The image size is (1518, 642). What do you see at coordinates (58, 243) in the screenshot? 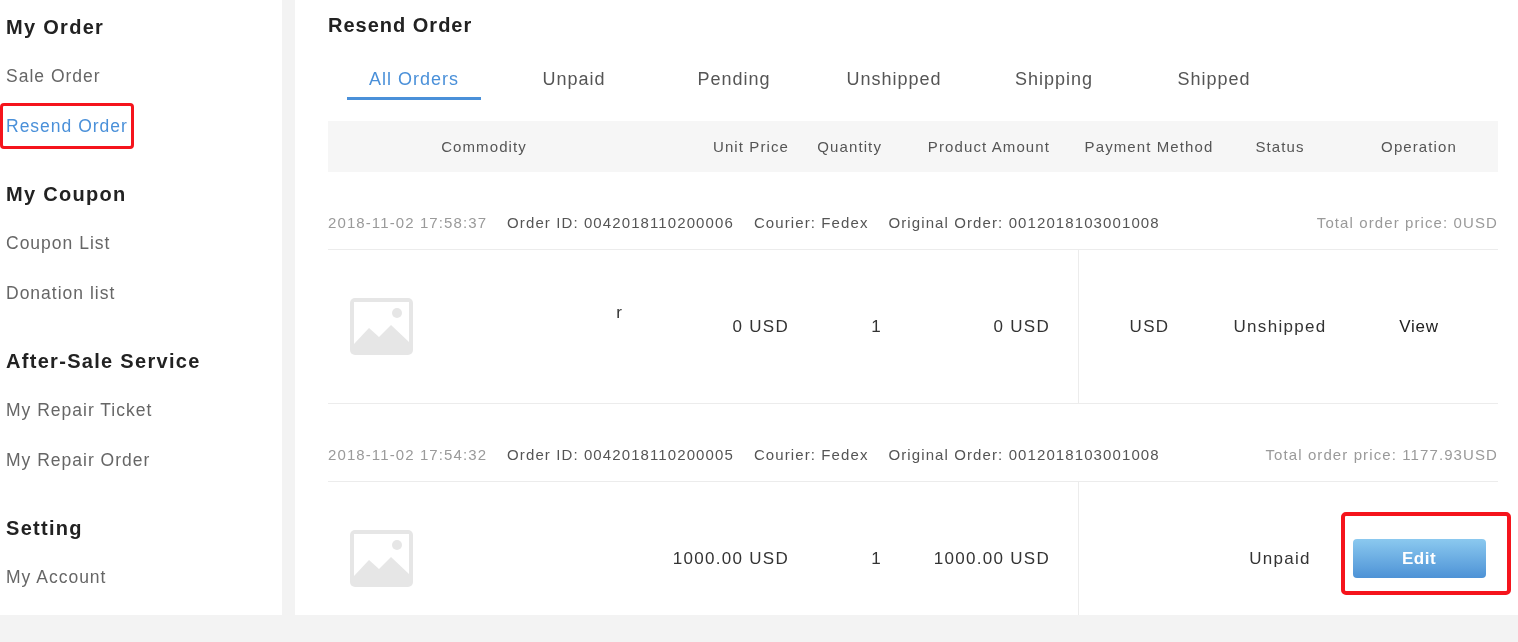
I see `sidebar-item: Coupon List` at bounding box center [58, 243].